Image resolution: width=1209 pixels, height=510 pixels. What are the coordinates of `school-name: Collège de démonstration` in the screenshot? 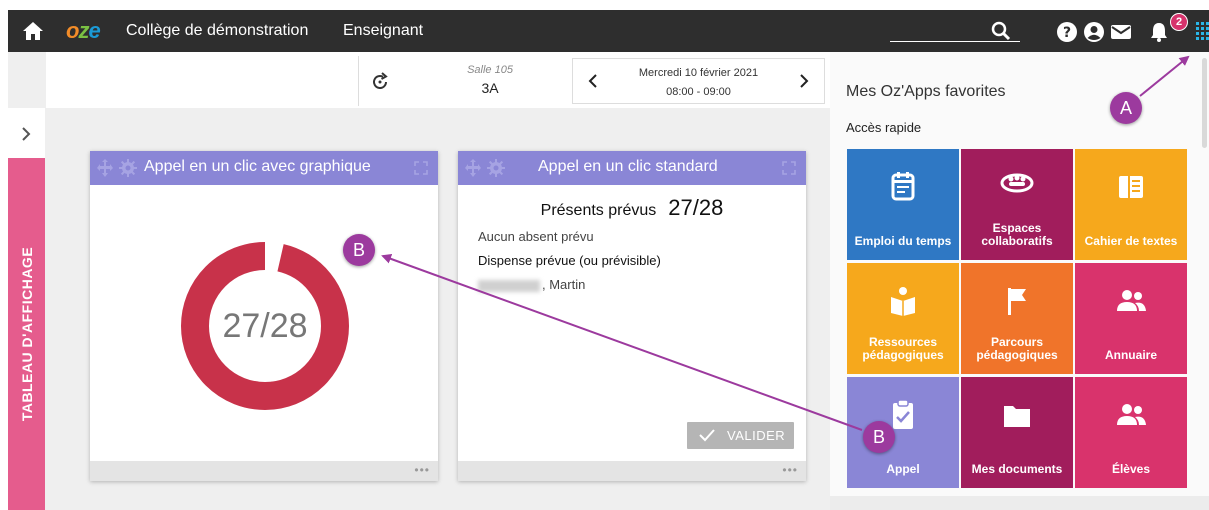 It's located at (217, 31).